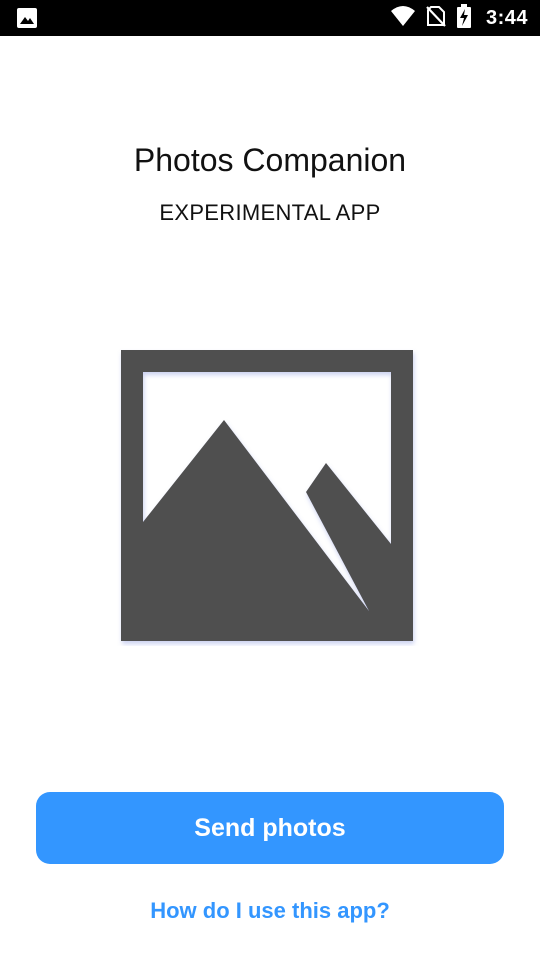  Describe the element at coordinates (436, 18) in the screenshot. I see `no-sim-icon` at that location.